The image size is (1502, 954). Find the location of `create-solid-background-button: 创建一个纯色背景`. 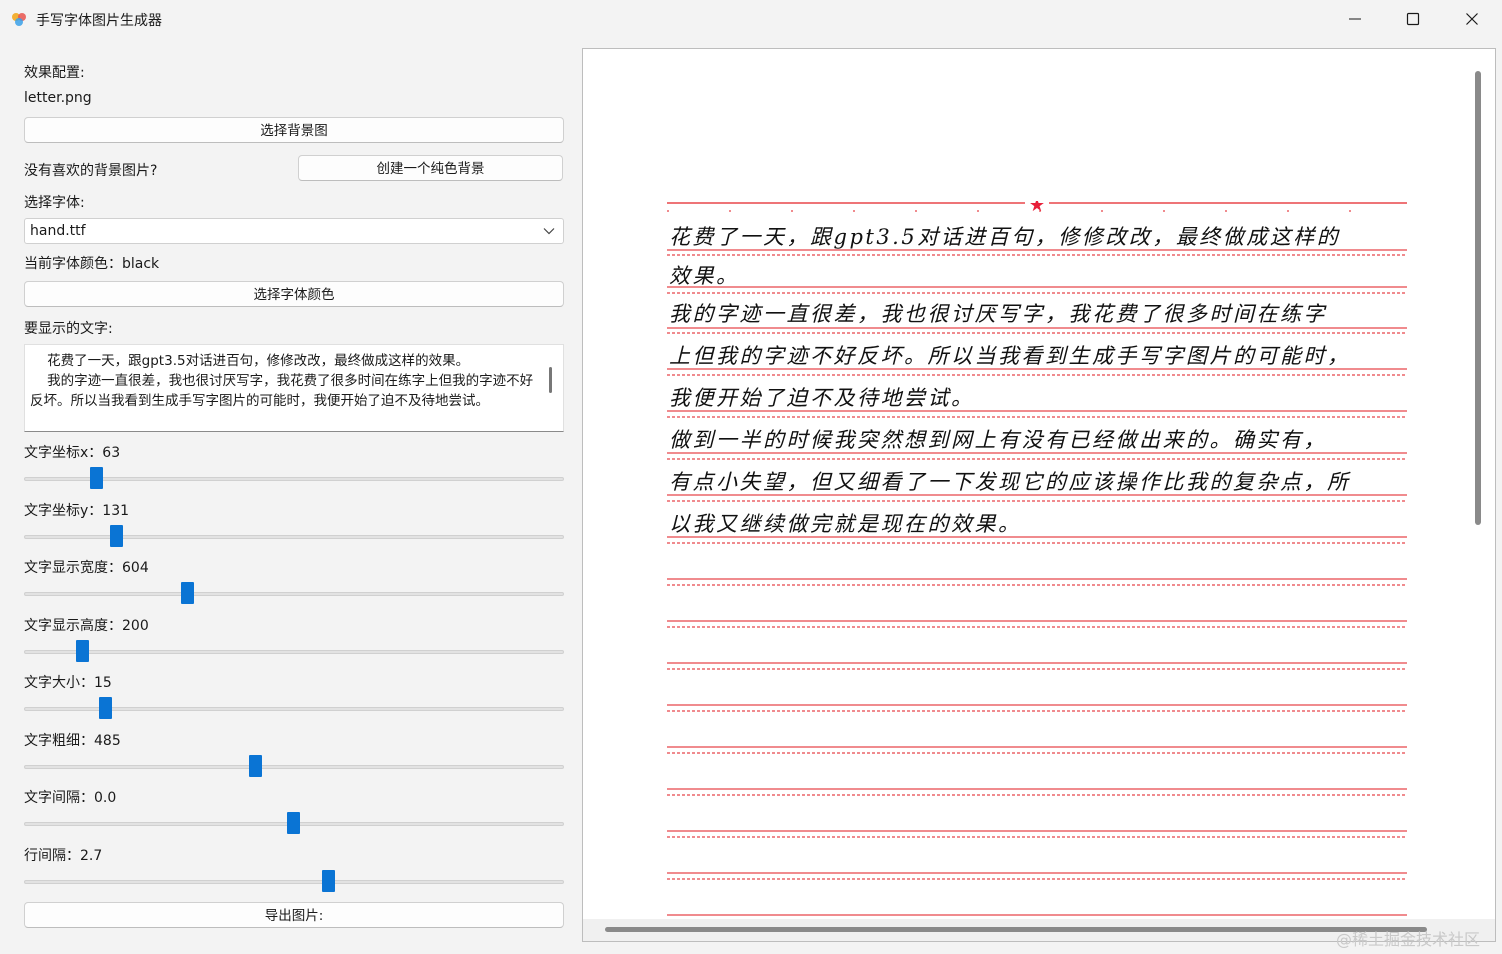

create-solid-background-button: 创建一个纯色背景 is located at coordinates (430, 168).